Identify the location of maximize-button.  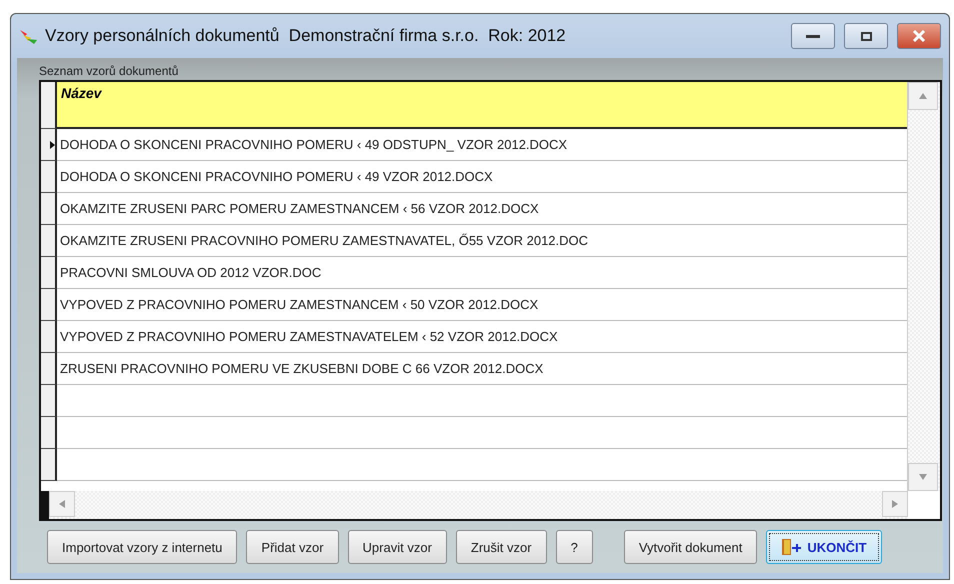
(866, 36).